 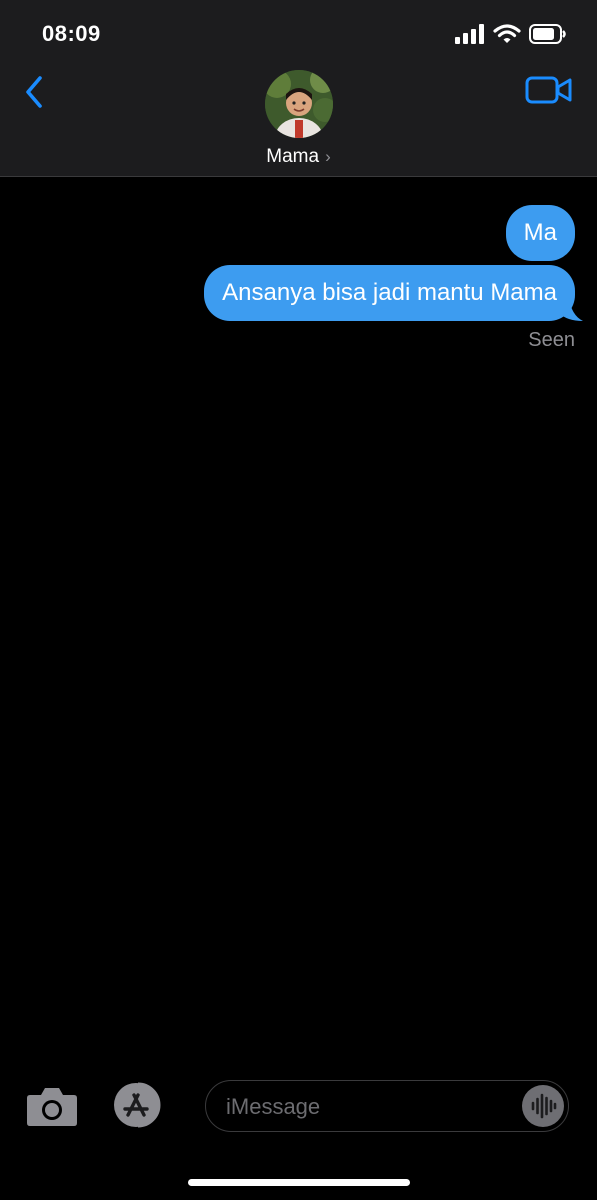 I want to click on avatar-photo, so click(x=299, y=104).